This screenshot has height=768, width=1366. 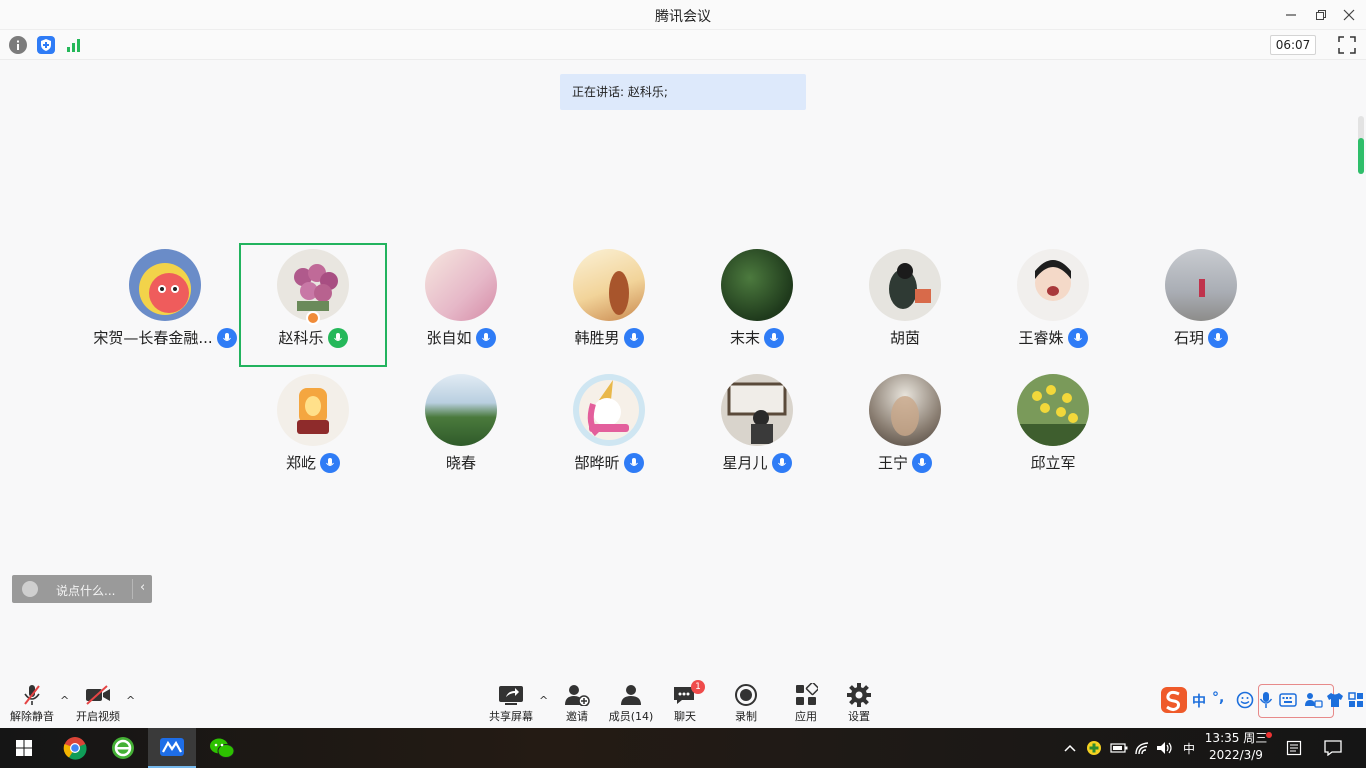 I want to click on unmute-button: 解除静音, so click(x=32, y=704).